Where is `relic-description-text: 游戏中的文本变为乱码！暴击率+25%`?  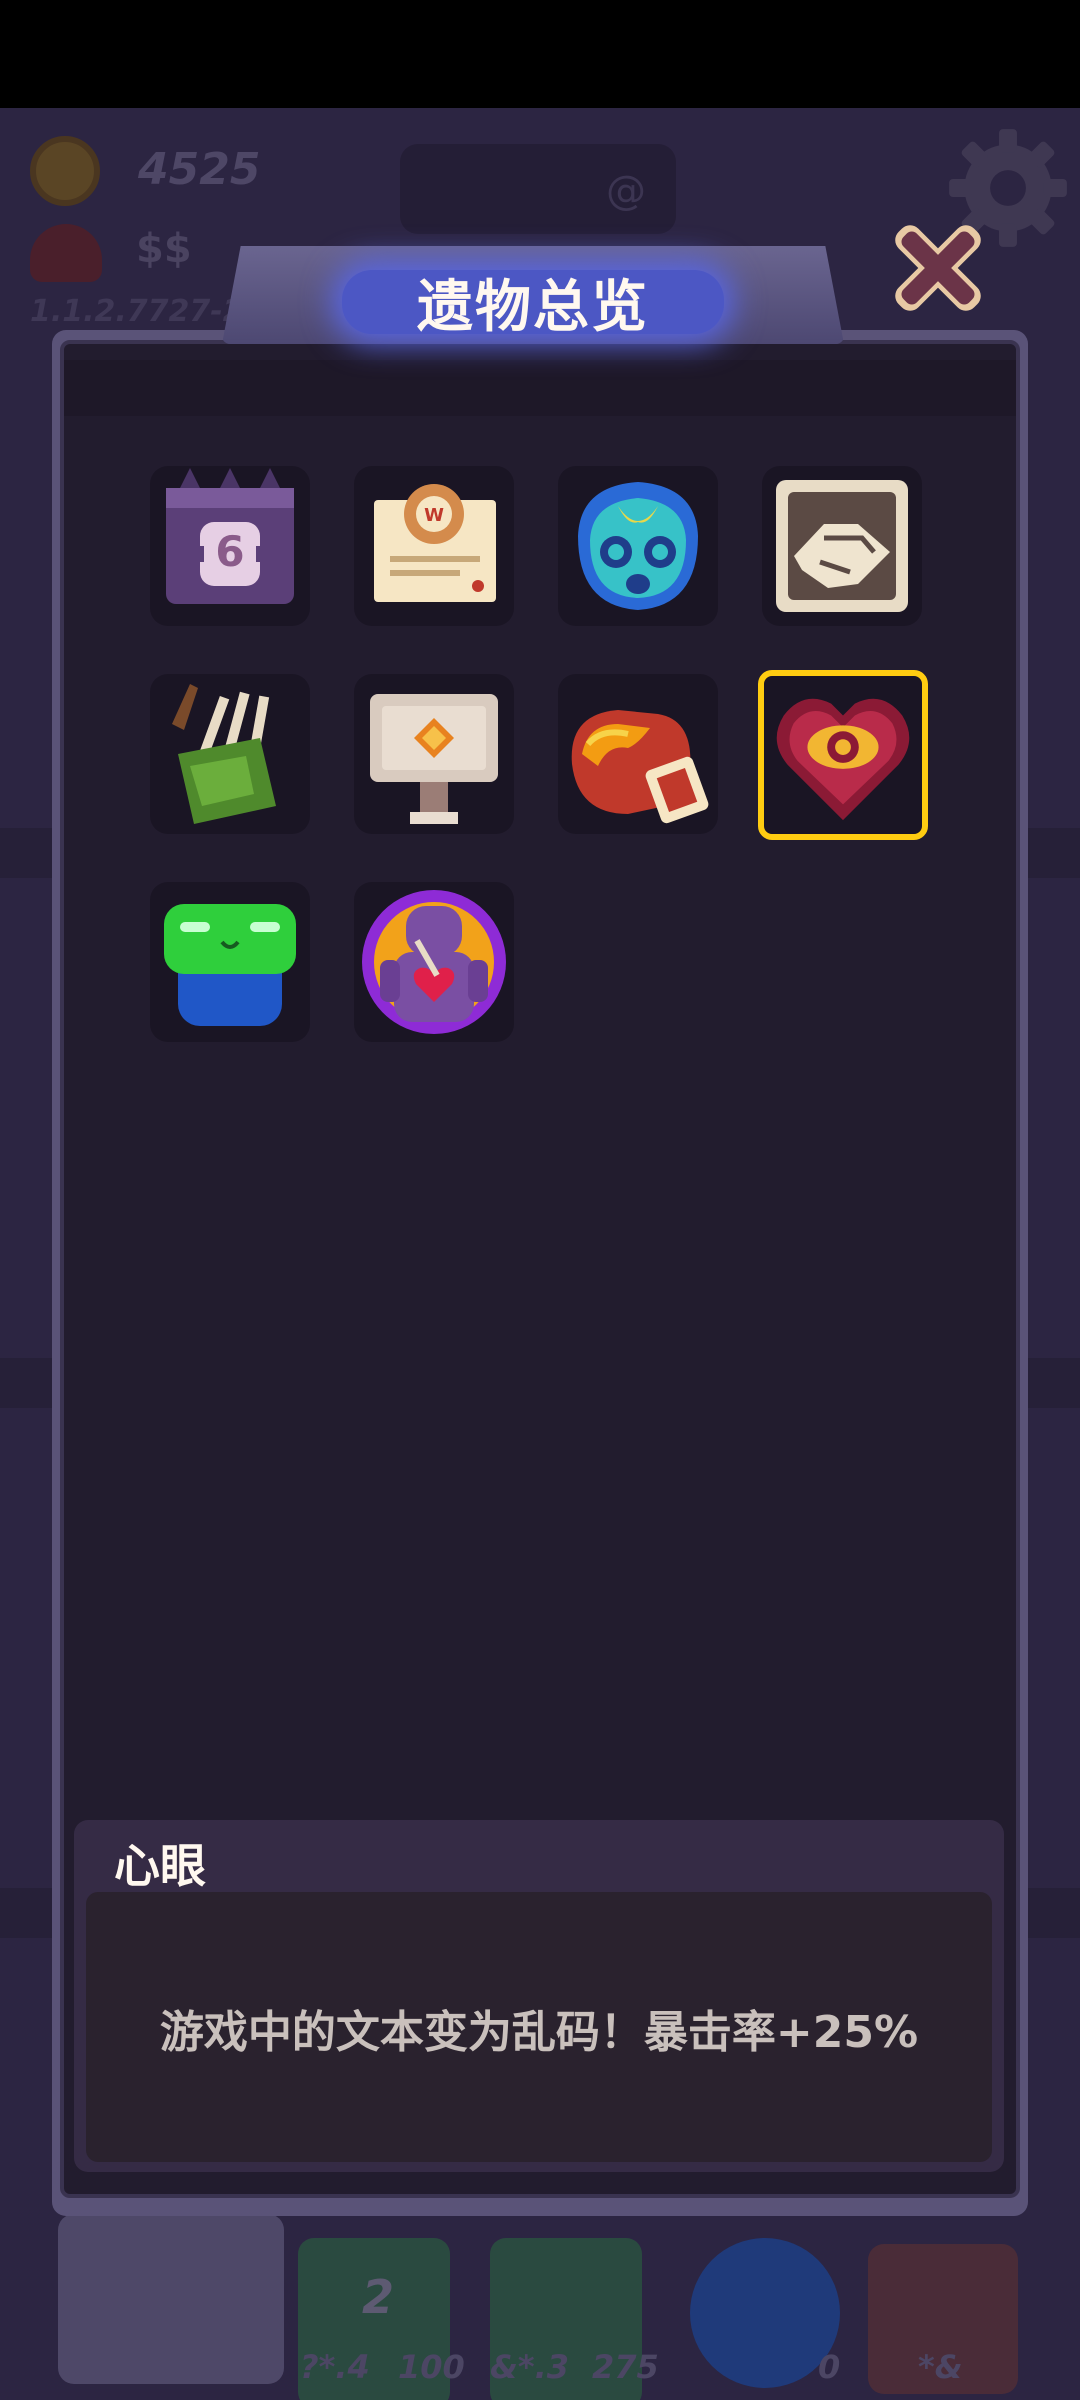 relic-description-text: 游戏中的文本变为乱码！暴击率+25% is located at coordinates (539, 2032).